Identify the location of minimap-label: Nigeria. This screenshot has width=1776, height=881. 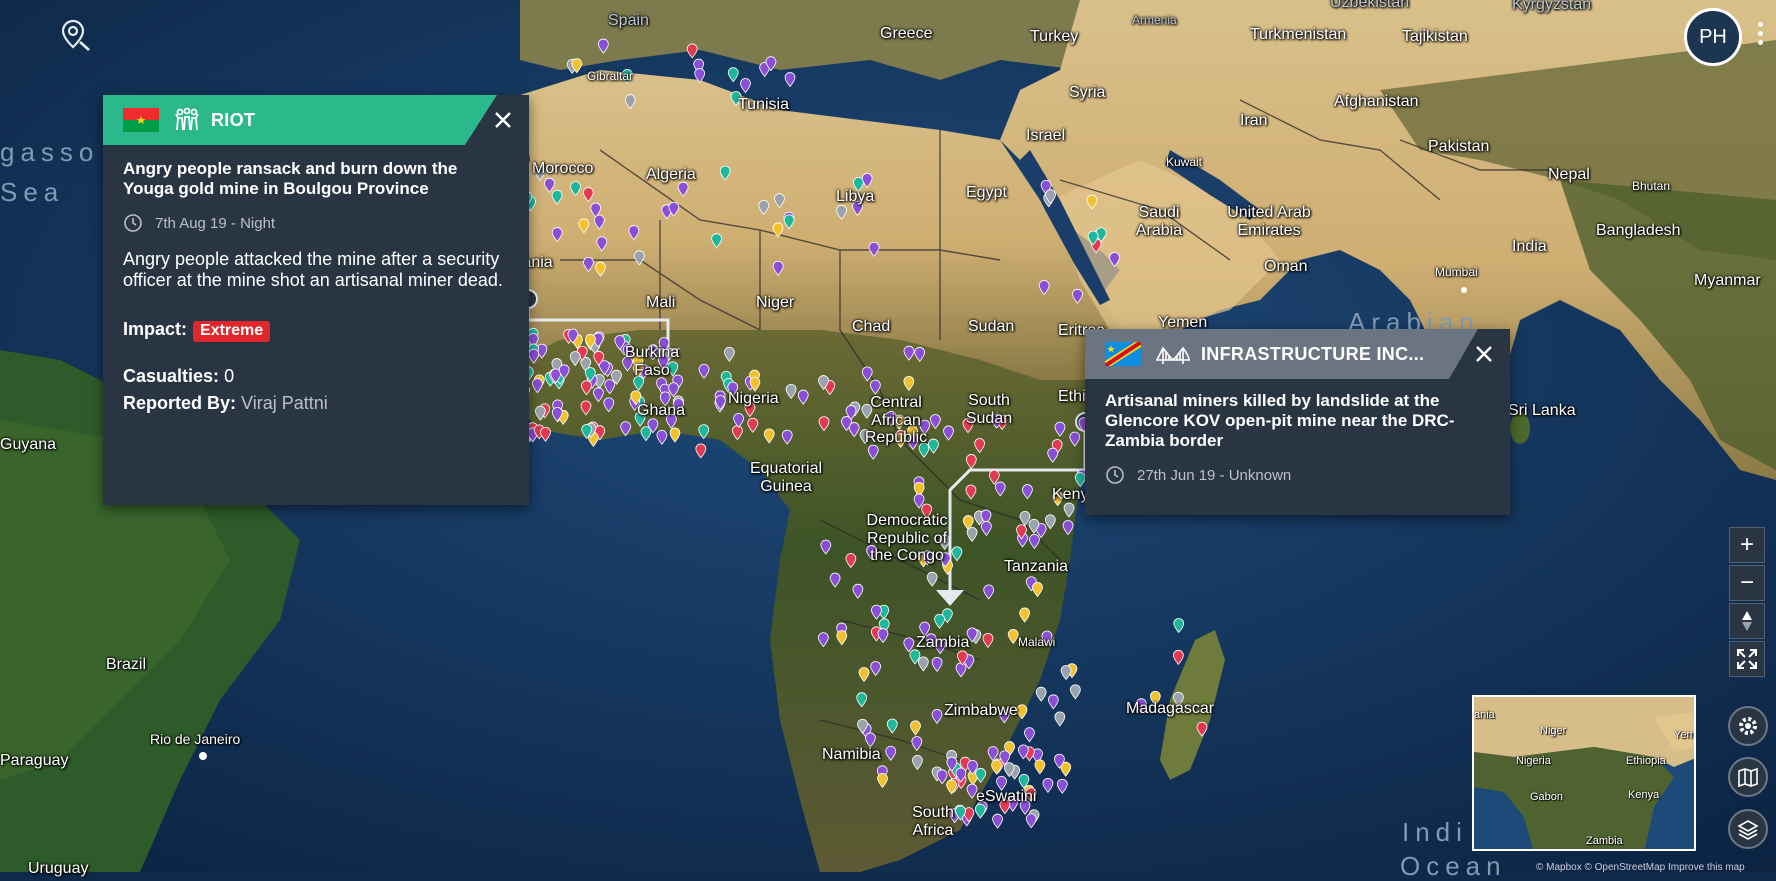
(1533, 761).